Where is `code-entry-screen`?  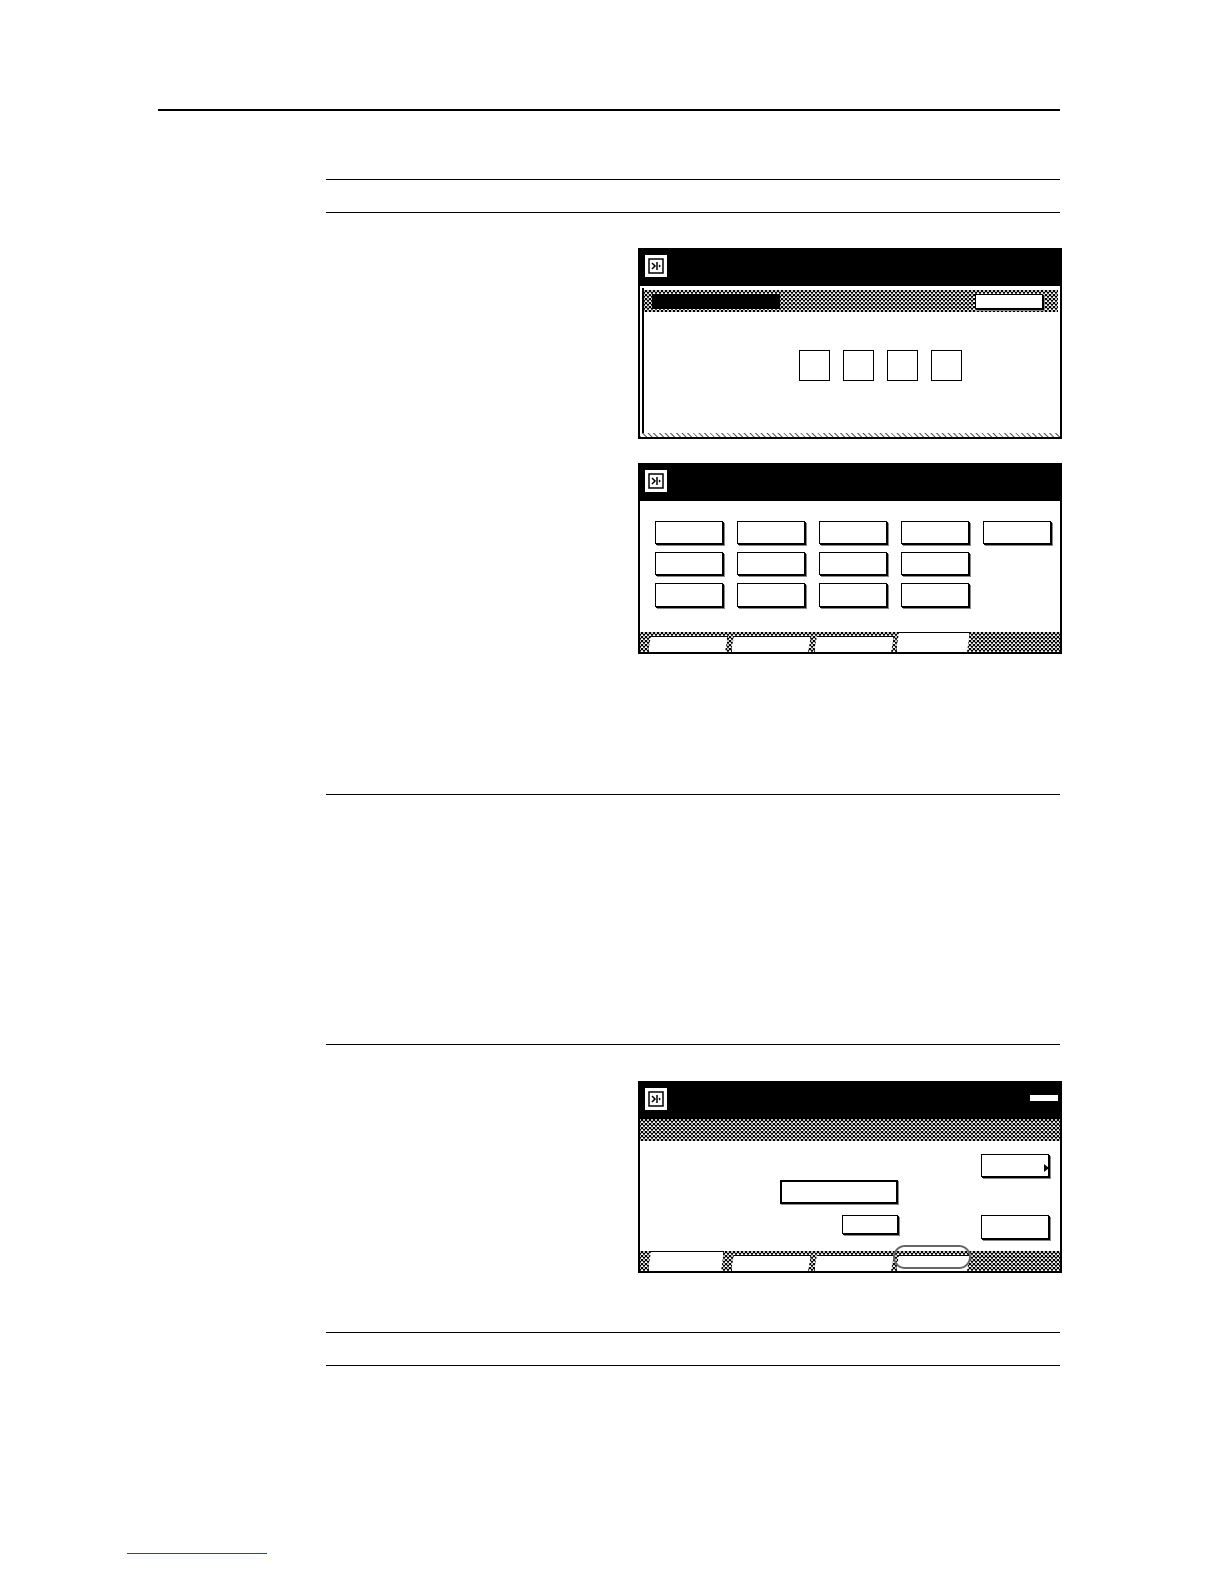 code-entry-screen is located at coordinates (850, 343).